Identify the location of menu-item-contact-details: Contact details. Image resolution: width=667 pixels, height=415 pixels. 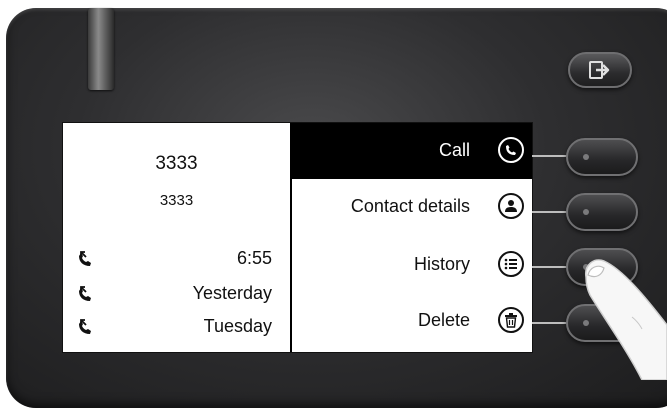
(412, 207).